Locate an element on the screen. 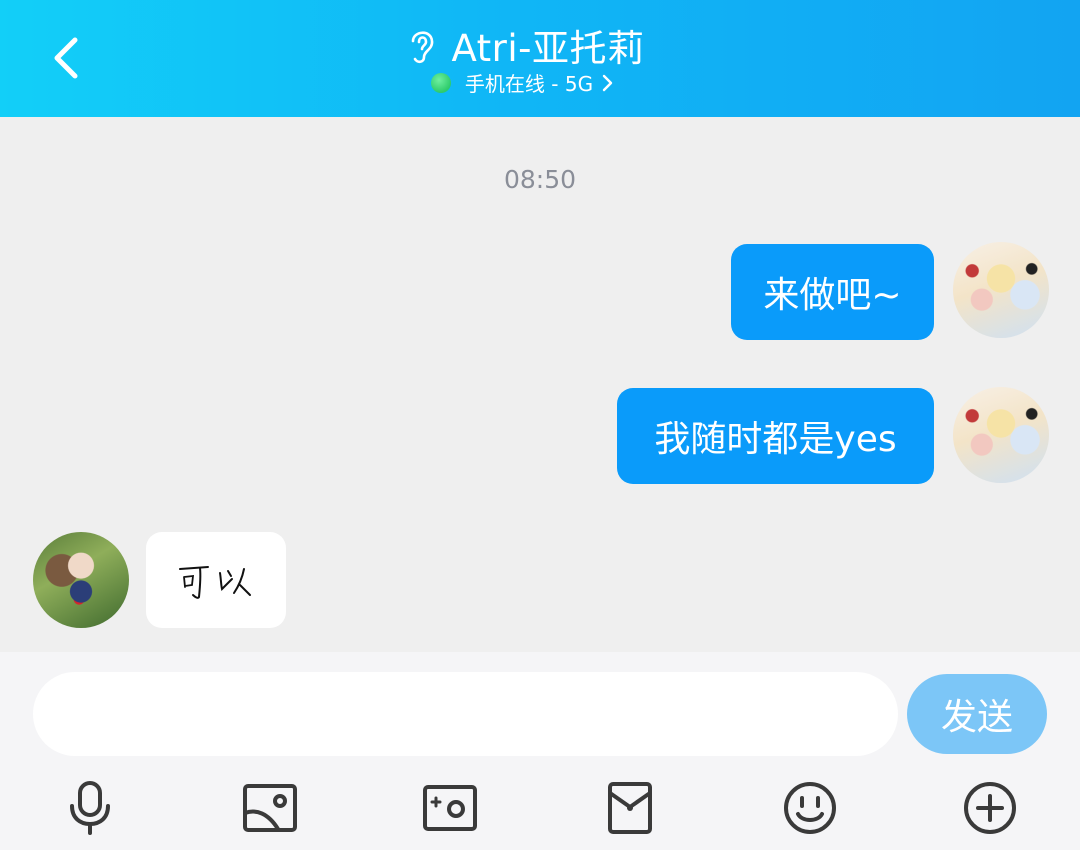 The height and width of the screenshot is (850, 1080). handwriting-message is located at coordinates (215, 582).